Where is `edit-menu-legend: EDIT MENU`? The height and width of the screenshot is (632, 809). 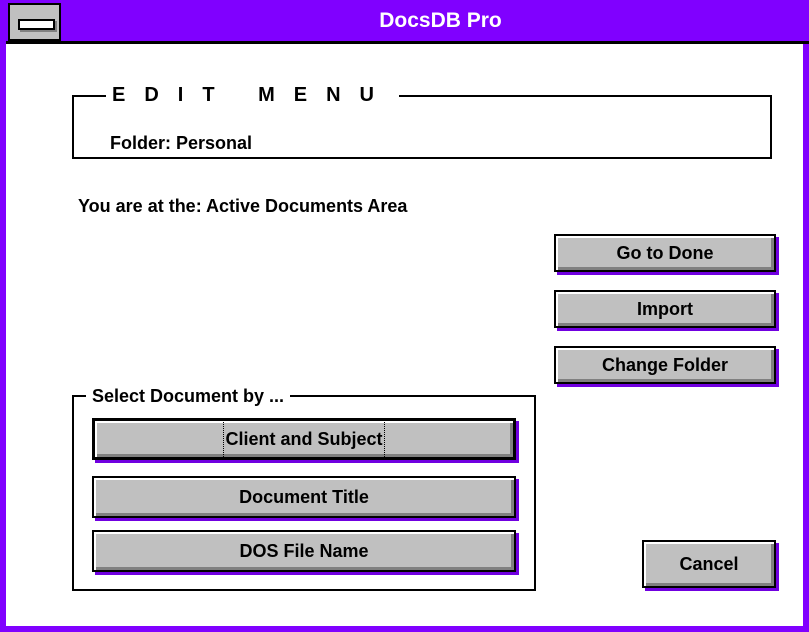 edit-menu-legend: EDIT MENU is located at coordinates (252, 95).